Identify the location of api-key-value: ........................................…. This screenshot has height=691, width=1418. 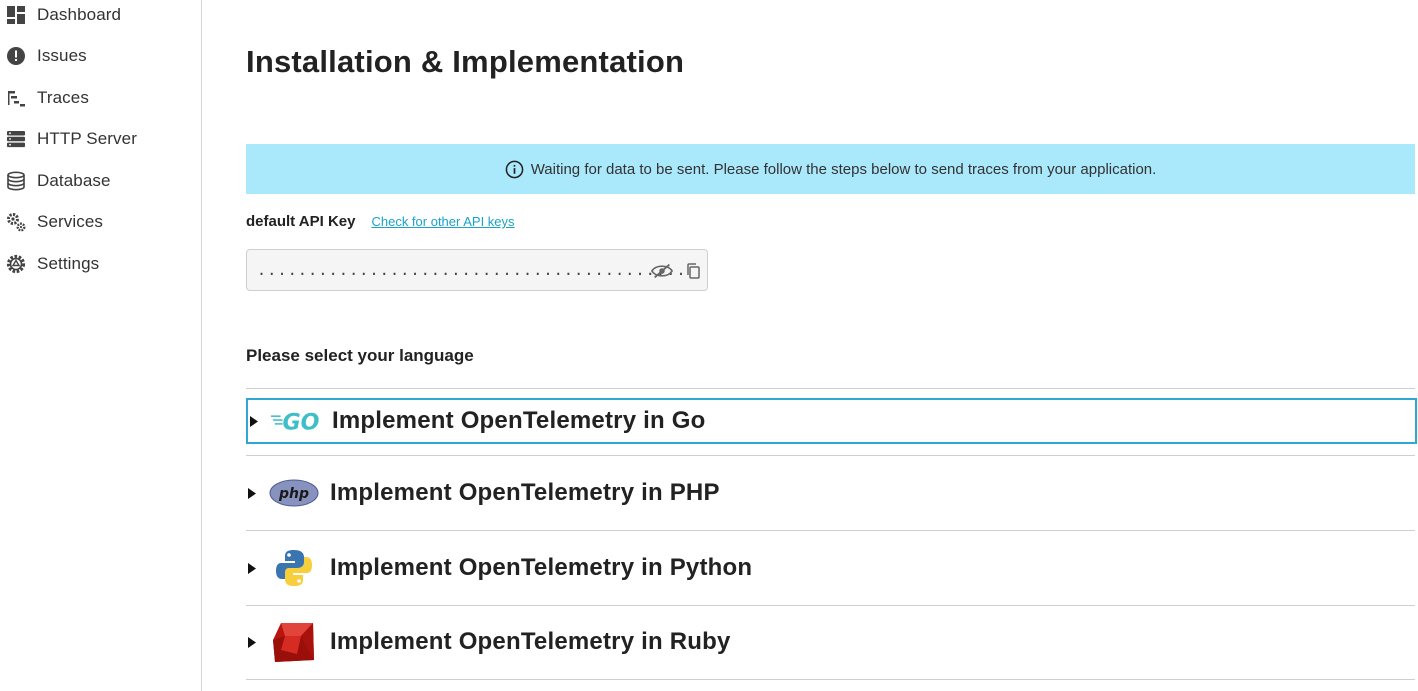
(472, 270).